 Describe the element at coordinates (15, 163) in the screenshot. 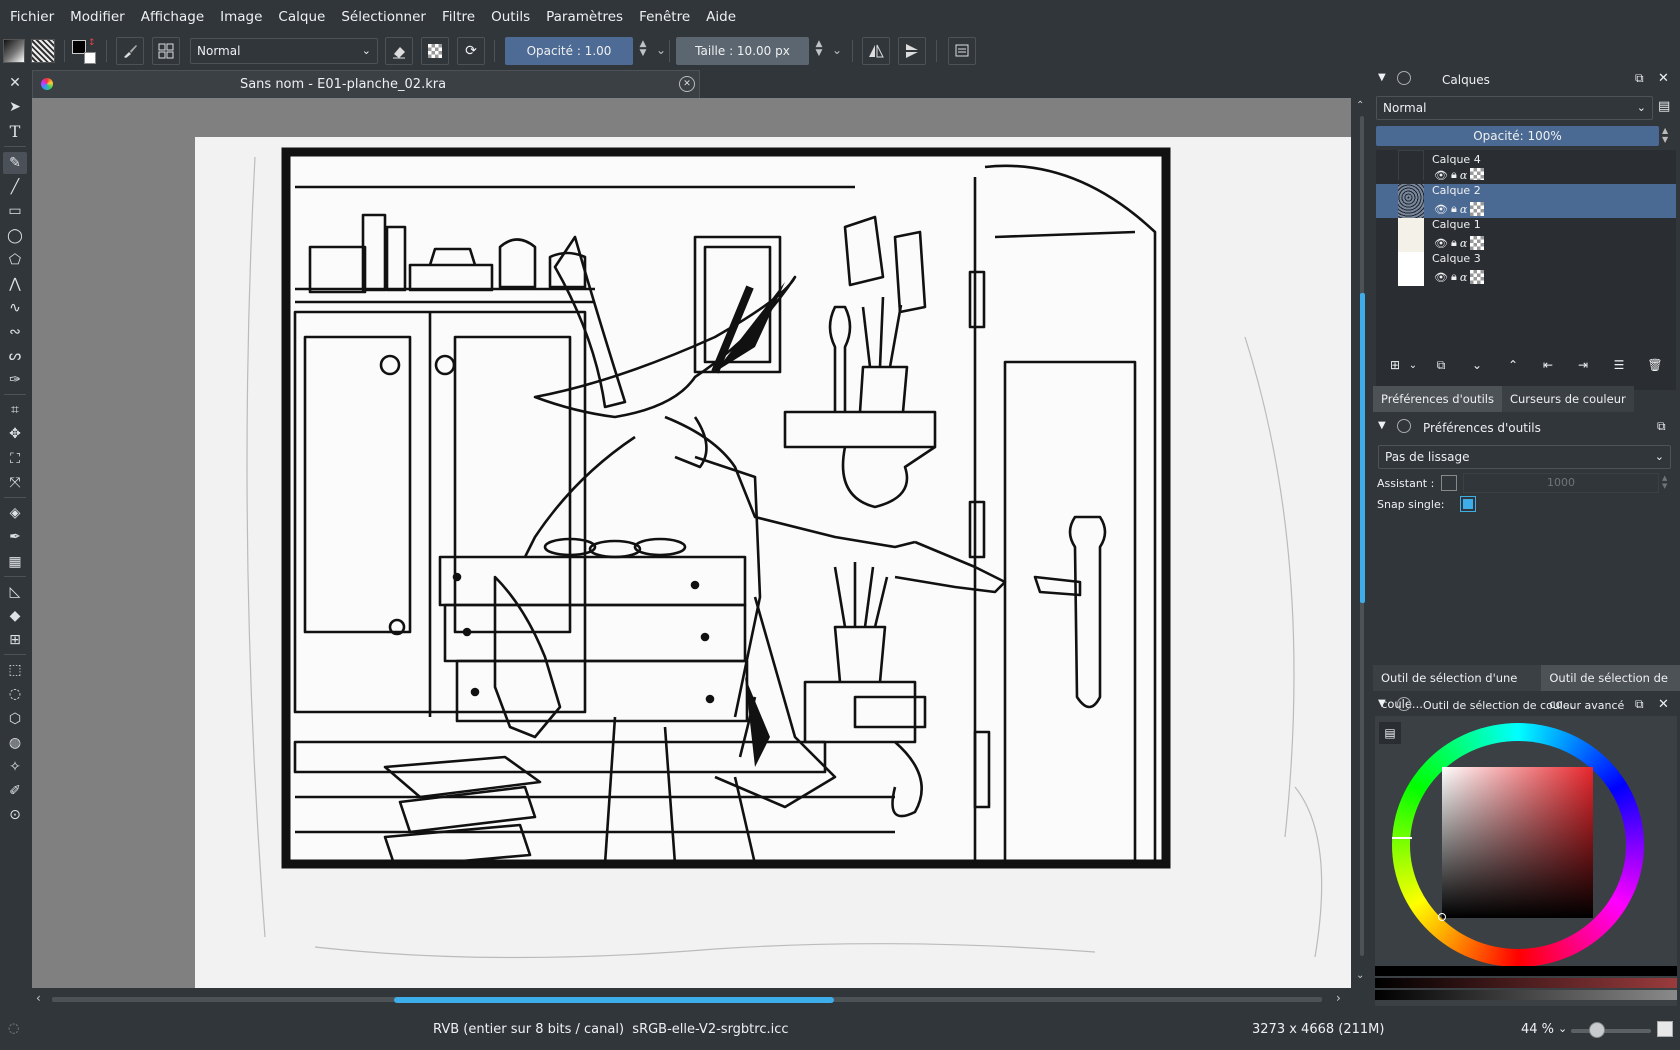

I see `freehand-brush-tool-icon: ✎` at that location.